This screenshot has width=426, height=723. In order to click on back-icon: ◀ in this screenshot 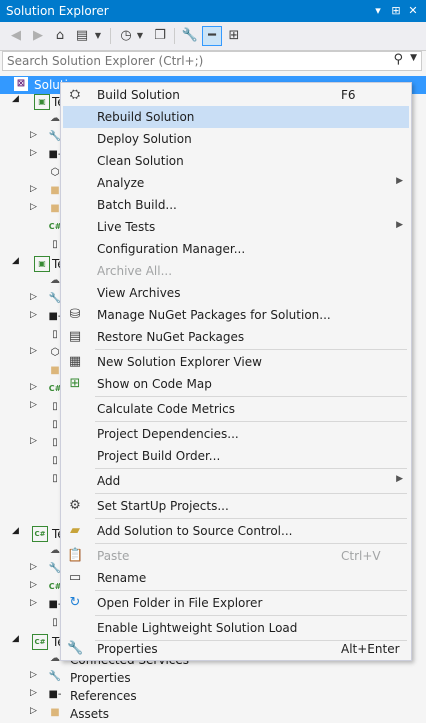, I will do `click(16, 36)`.